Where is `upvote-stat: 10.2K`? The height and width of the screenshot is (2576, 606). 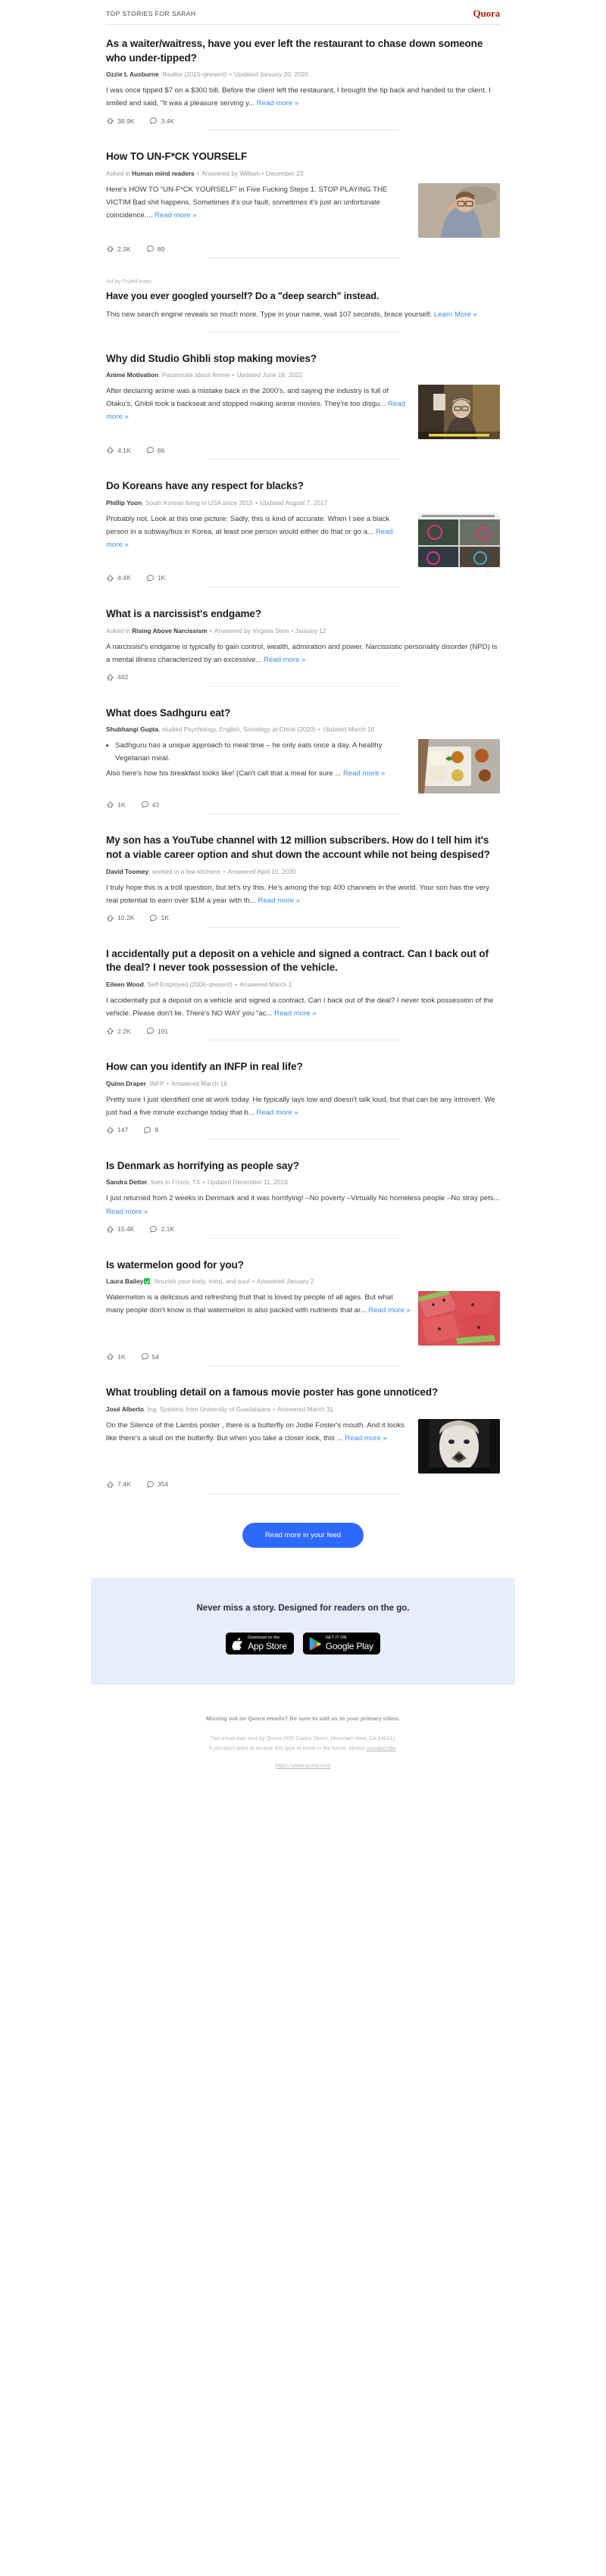
upvote-stat: 10.2K is located at coordinates (120, 918).